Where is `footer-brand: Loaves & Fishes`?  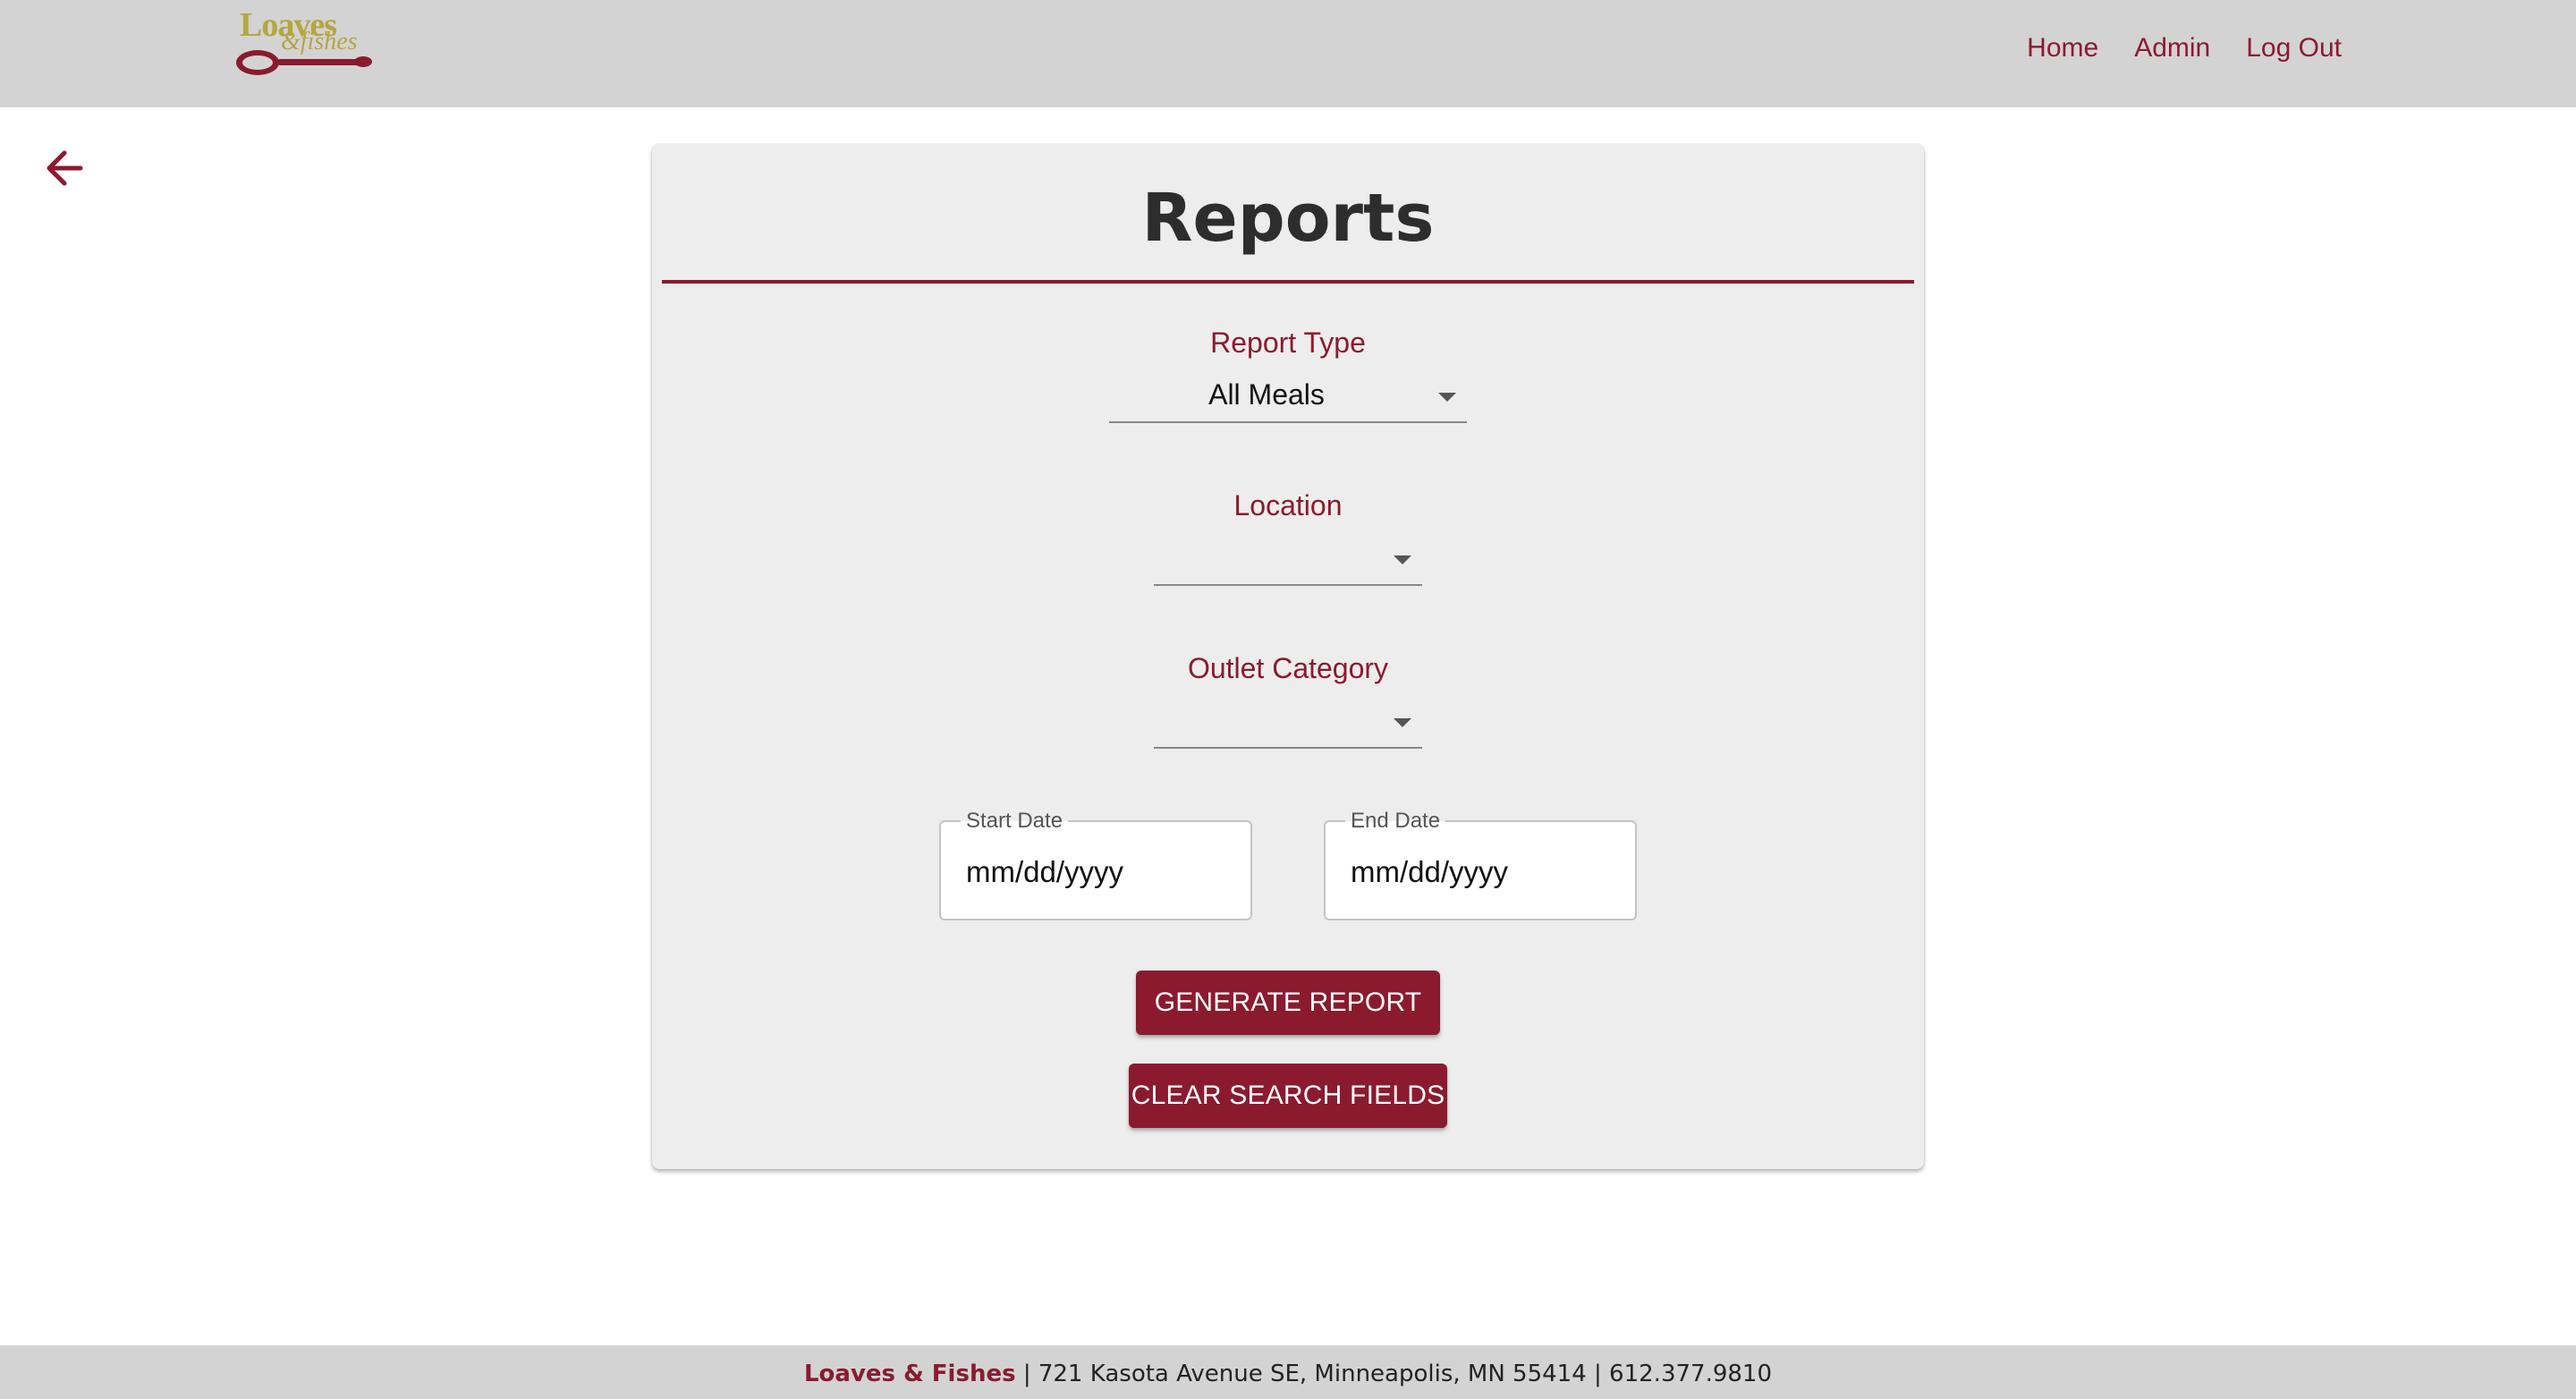
footer-brand: Loaves & Fishes is located at coordinates (909, 1374).